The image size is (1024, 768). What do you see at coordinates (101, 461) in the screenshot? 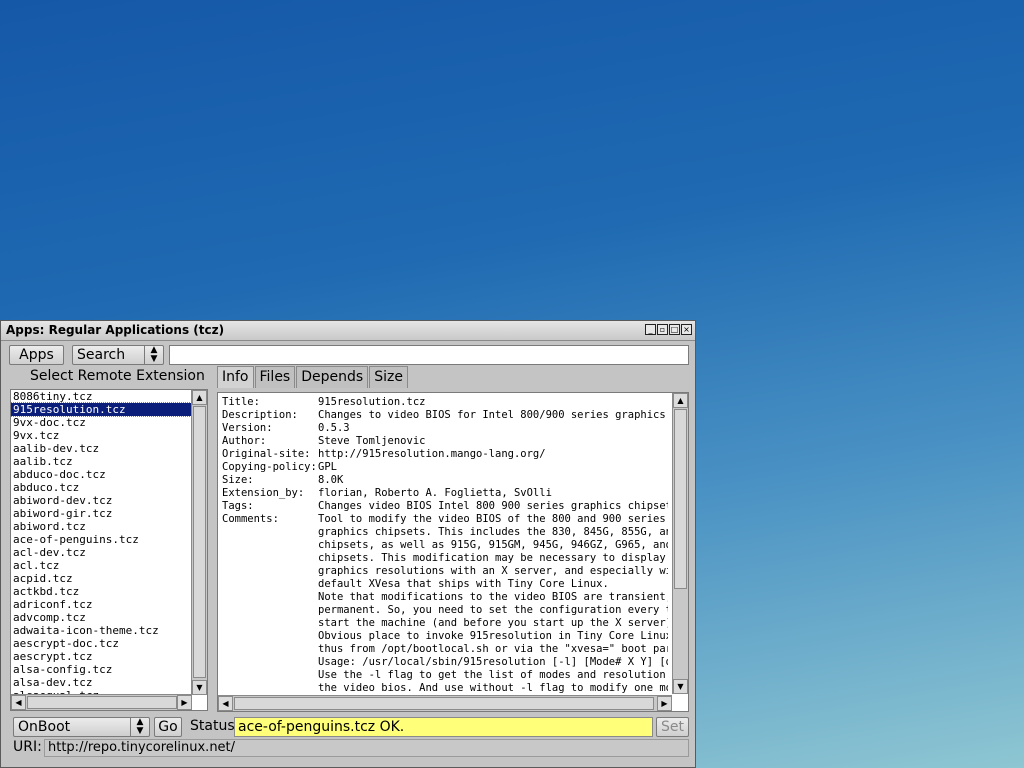
I see `list-item: aalib.tcz` at bounding box center [101, 461].